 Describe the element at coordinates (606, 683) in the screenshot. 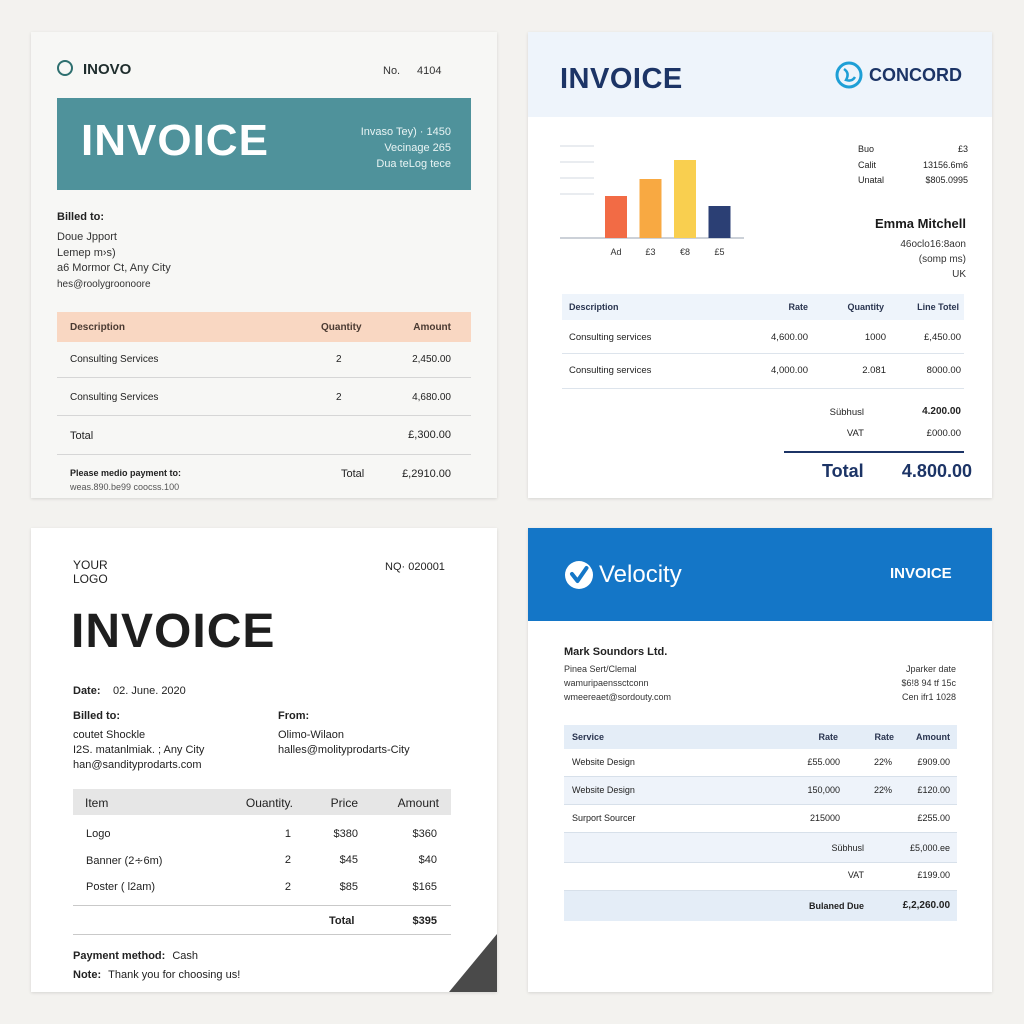

I see `address-line: wamuripaenssctconn` at that location.